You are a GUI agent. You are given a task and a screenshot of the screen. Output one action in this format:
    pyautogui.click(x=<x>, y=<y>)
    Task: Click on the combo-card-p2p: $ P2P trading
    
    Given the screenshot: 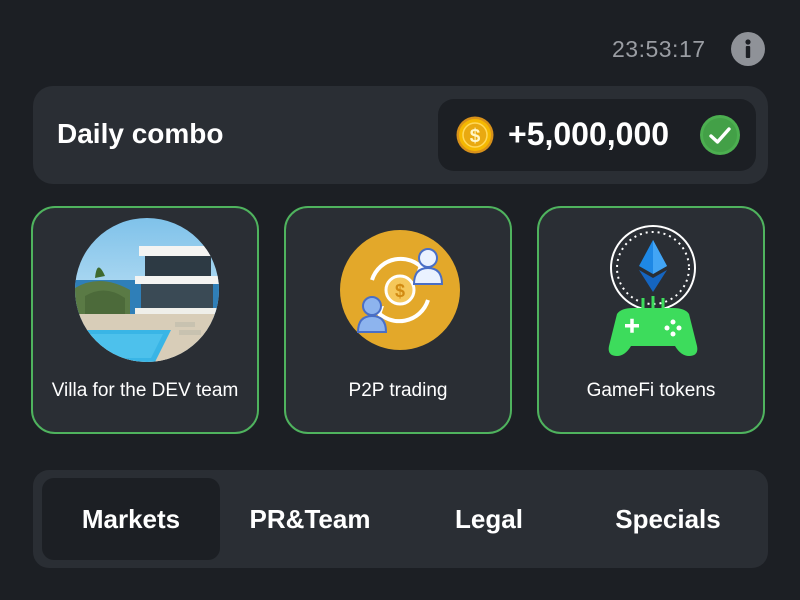 What is the action you would take?
    pyautogui.click(x=398, y=320)
    